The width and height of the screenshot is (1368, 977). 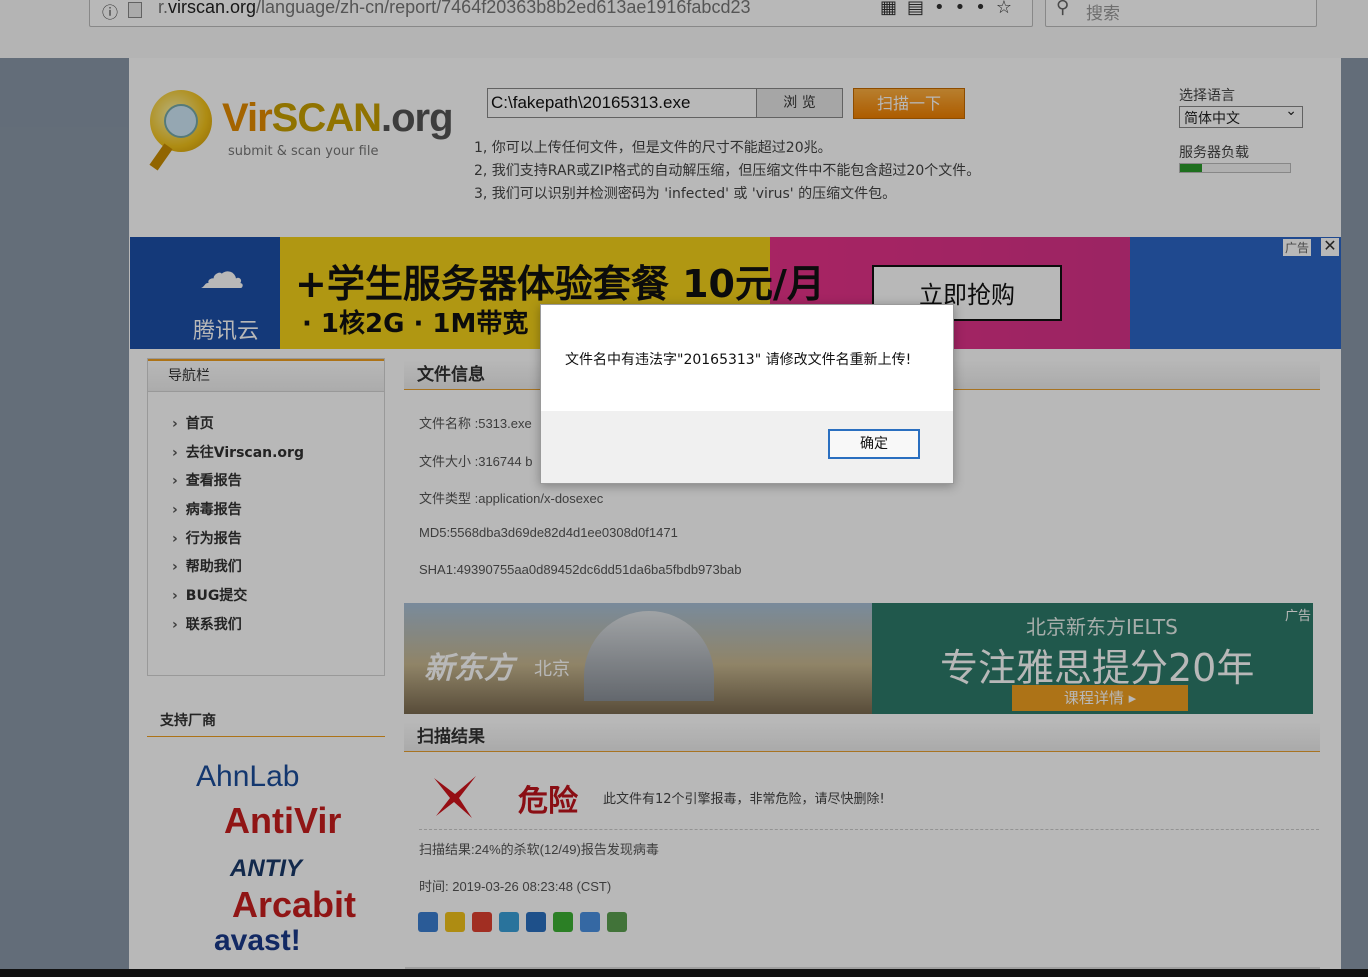 What do you see at coordinates (738, 360) in the screenshot?
I see `dialog-message: 文件名中有违法字"20165313" 请修改文件名重新上传!` at bounding box center [738, 360].